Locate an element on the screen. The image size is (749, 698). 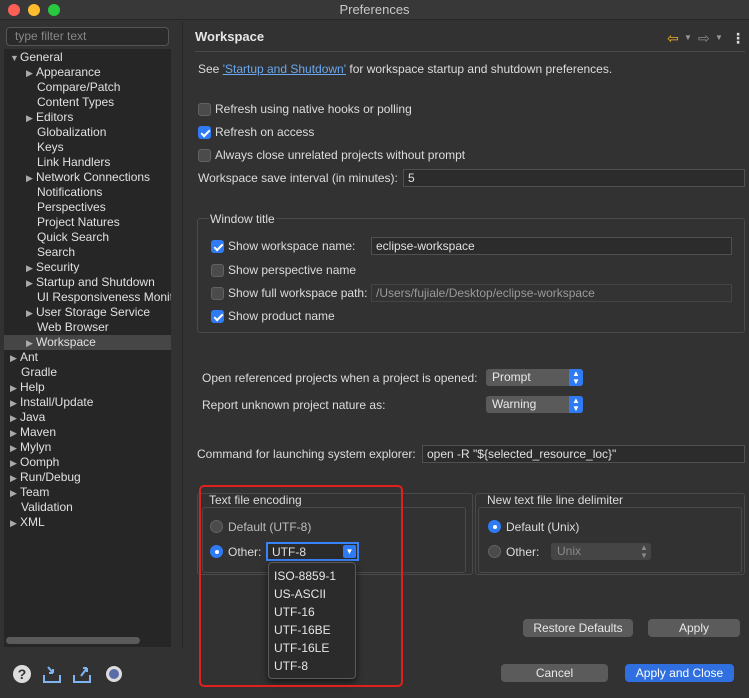
tree-item-mylyn: ▶ Mylyn is located at coordinates (30, 447).